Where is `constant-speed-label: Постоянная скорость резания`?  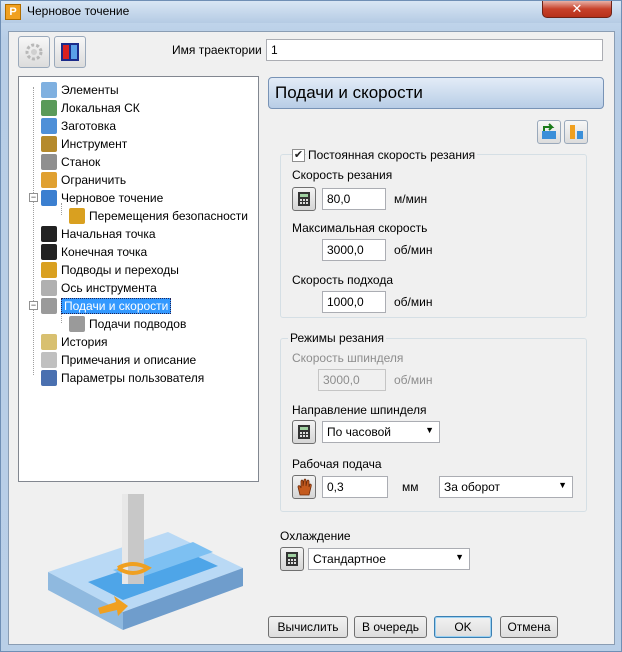 constant-speed-label: Постоянная скорость резания is located at coordinates (392, 155).